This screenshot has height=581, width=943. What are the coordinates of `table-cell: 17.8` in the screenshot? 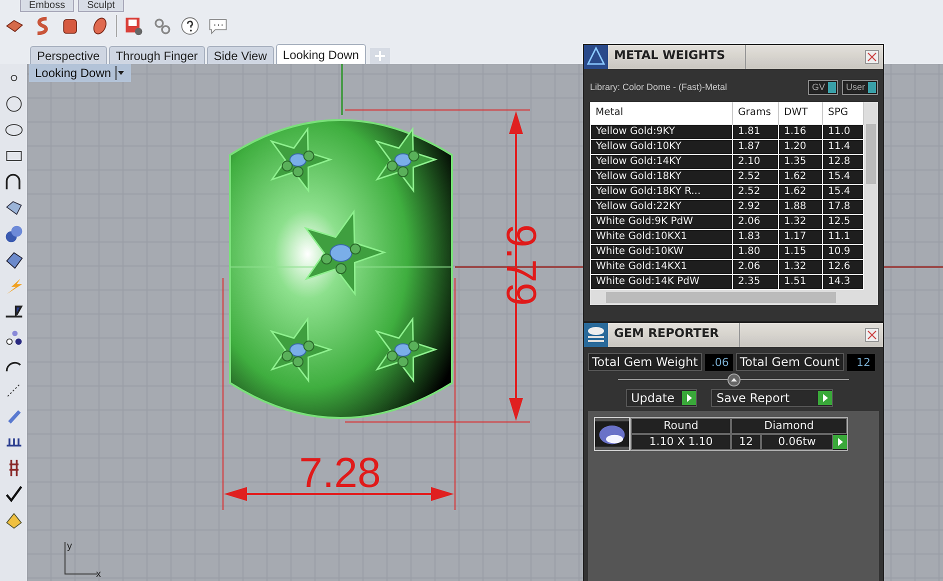 It's located at (843, 206).